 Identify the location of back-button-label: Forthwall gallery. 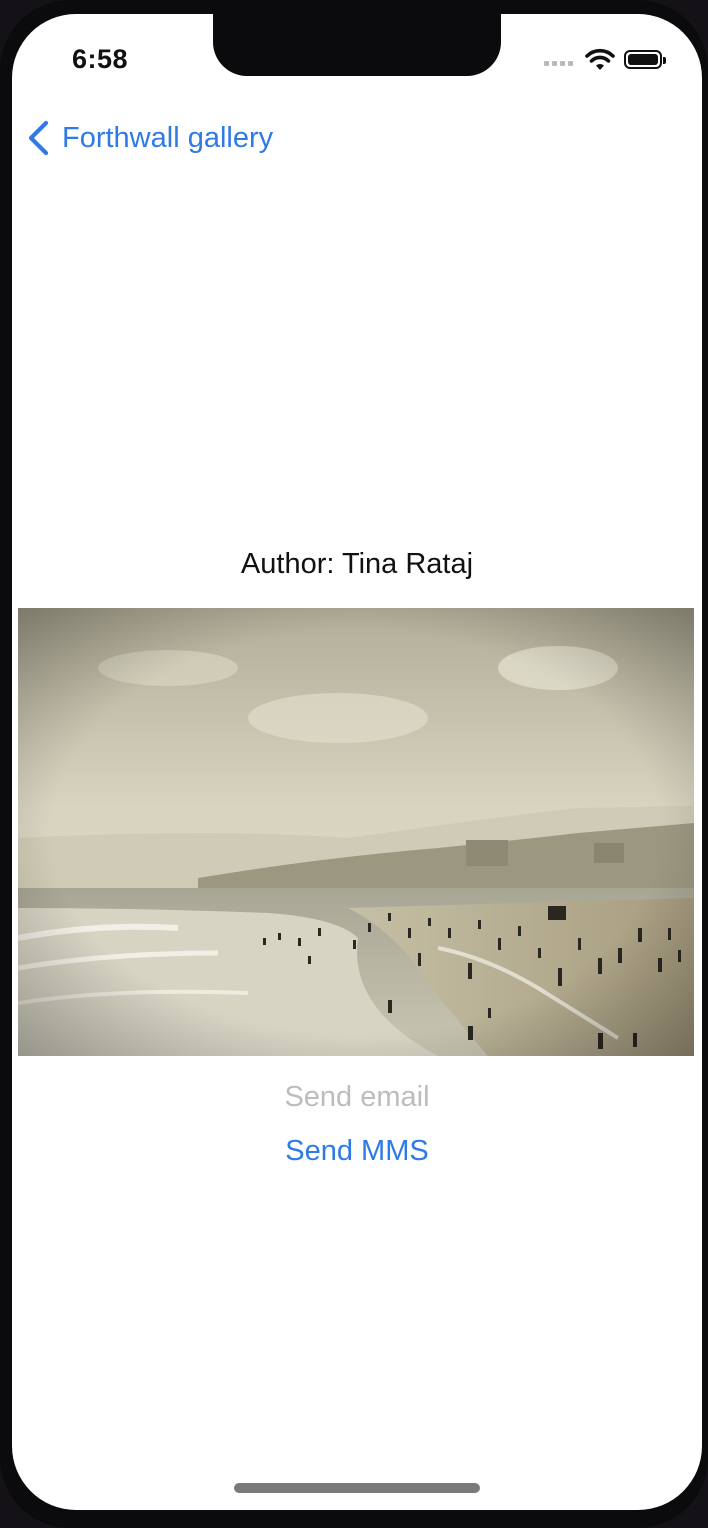
(168, 137).